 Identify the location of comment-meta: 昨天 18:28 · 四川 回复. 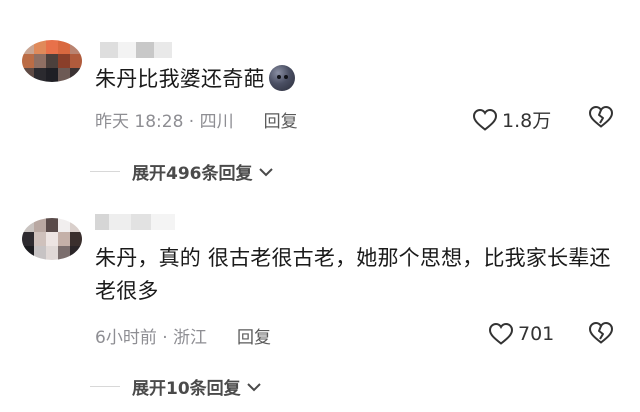
(196, 119).